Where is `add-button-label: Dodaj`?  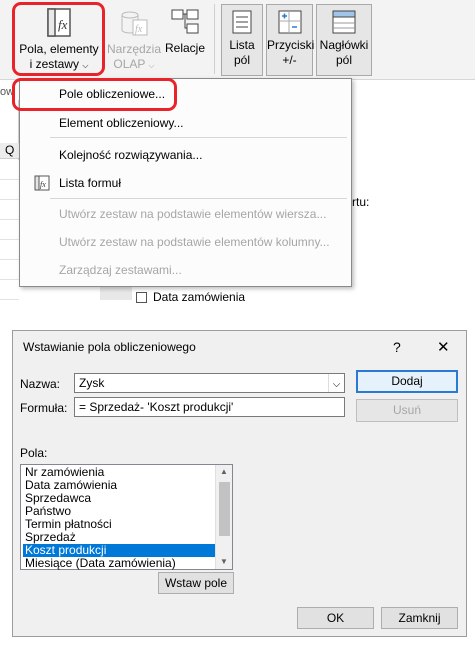
add-button-label: Dodaj is located at coordinates (407, 381).